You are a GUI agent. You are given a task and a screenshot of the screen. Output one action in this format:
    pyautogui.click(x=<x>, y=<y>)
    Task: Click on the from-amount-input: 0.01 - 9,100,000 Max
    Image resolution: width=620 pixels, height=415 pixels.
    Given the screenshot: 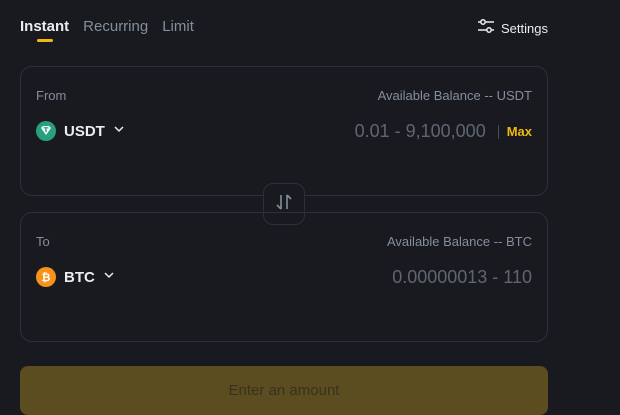 What is the action you would take?
    pyautogui.click(x=443, y=131)
    